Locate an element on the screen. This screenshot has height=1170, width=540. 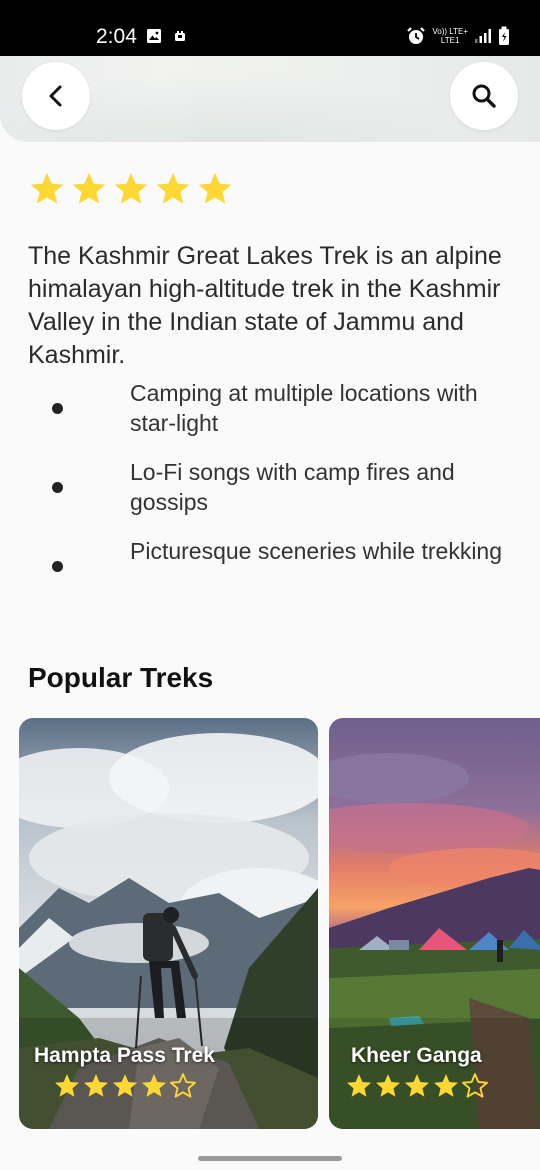
back-button is located at coordinates (56, 96).